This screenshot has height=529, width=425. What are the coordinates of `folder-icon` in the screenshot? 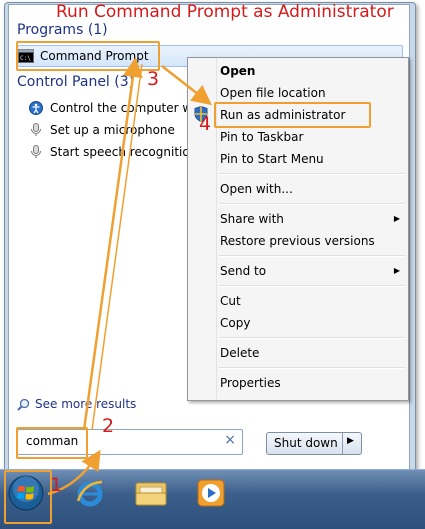 It's located at (151, 495).